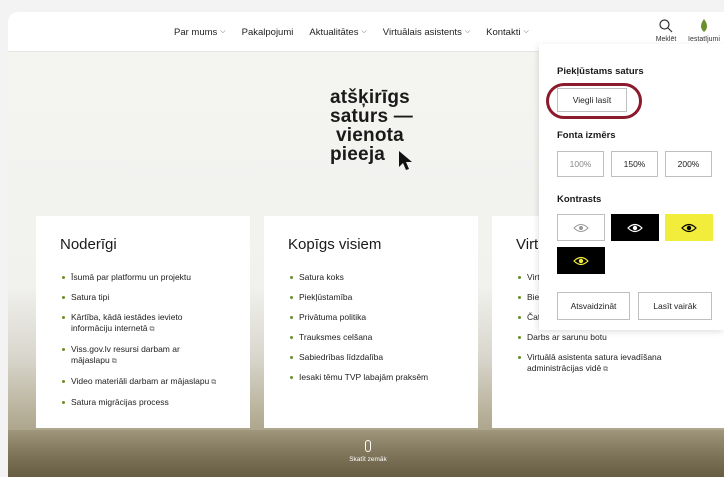 This screenshot has width=724, height=477. What do you see at coordinates (335, 244) in the screenshot?
I see `card-title: Kopīgs visiem` at bounding box center [335, 244].